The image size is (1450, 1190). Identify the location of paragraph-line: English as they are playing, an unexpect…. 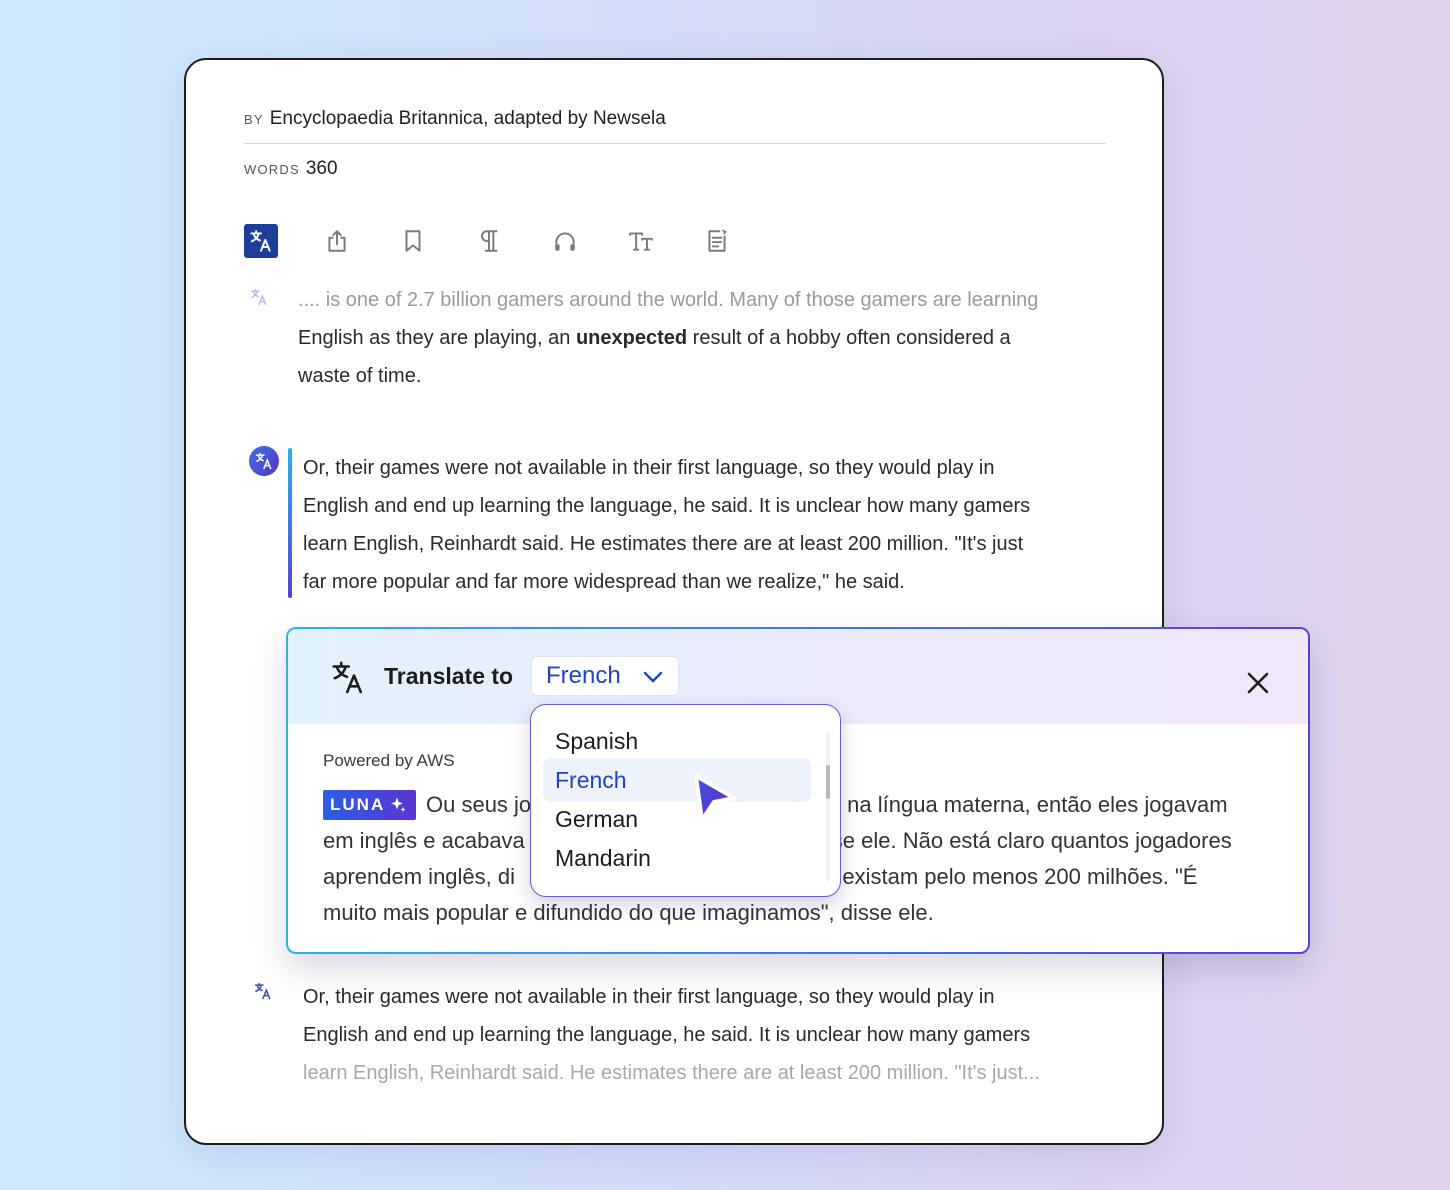
(708, 338).